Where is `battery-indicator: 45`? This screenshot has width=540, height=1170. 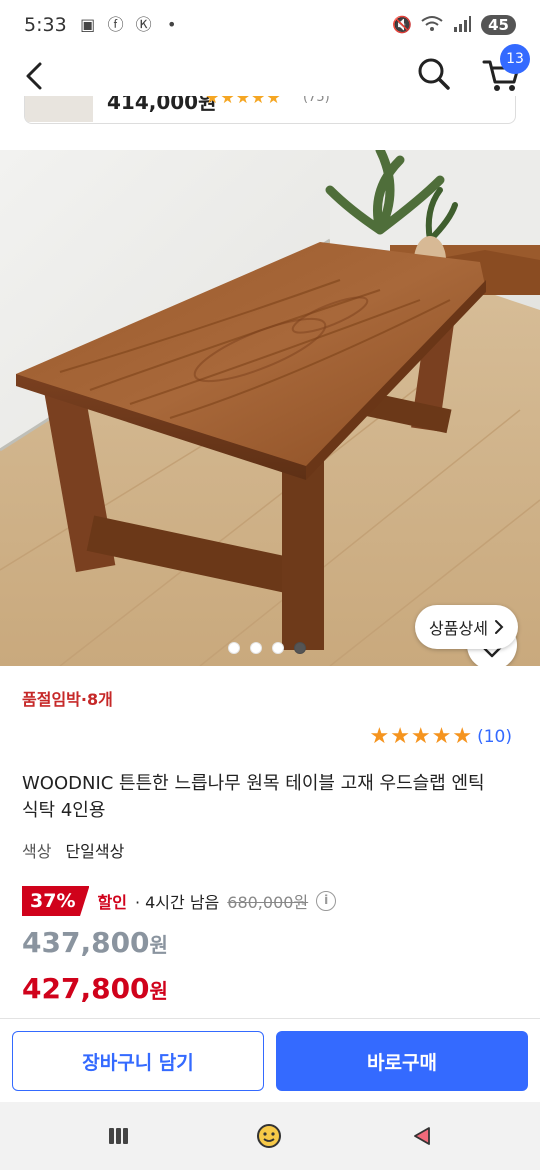 battery-indicator: 45 is located at coordinates (498, 25).